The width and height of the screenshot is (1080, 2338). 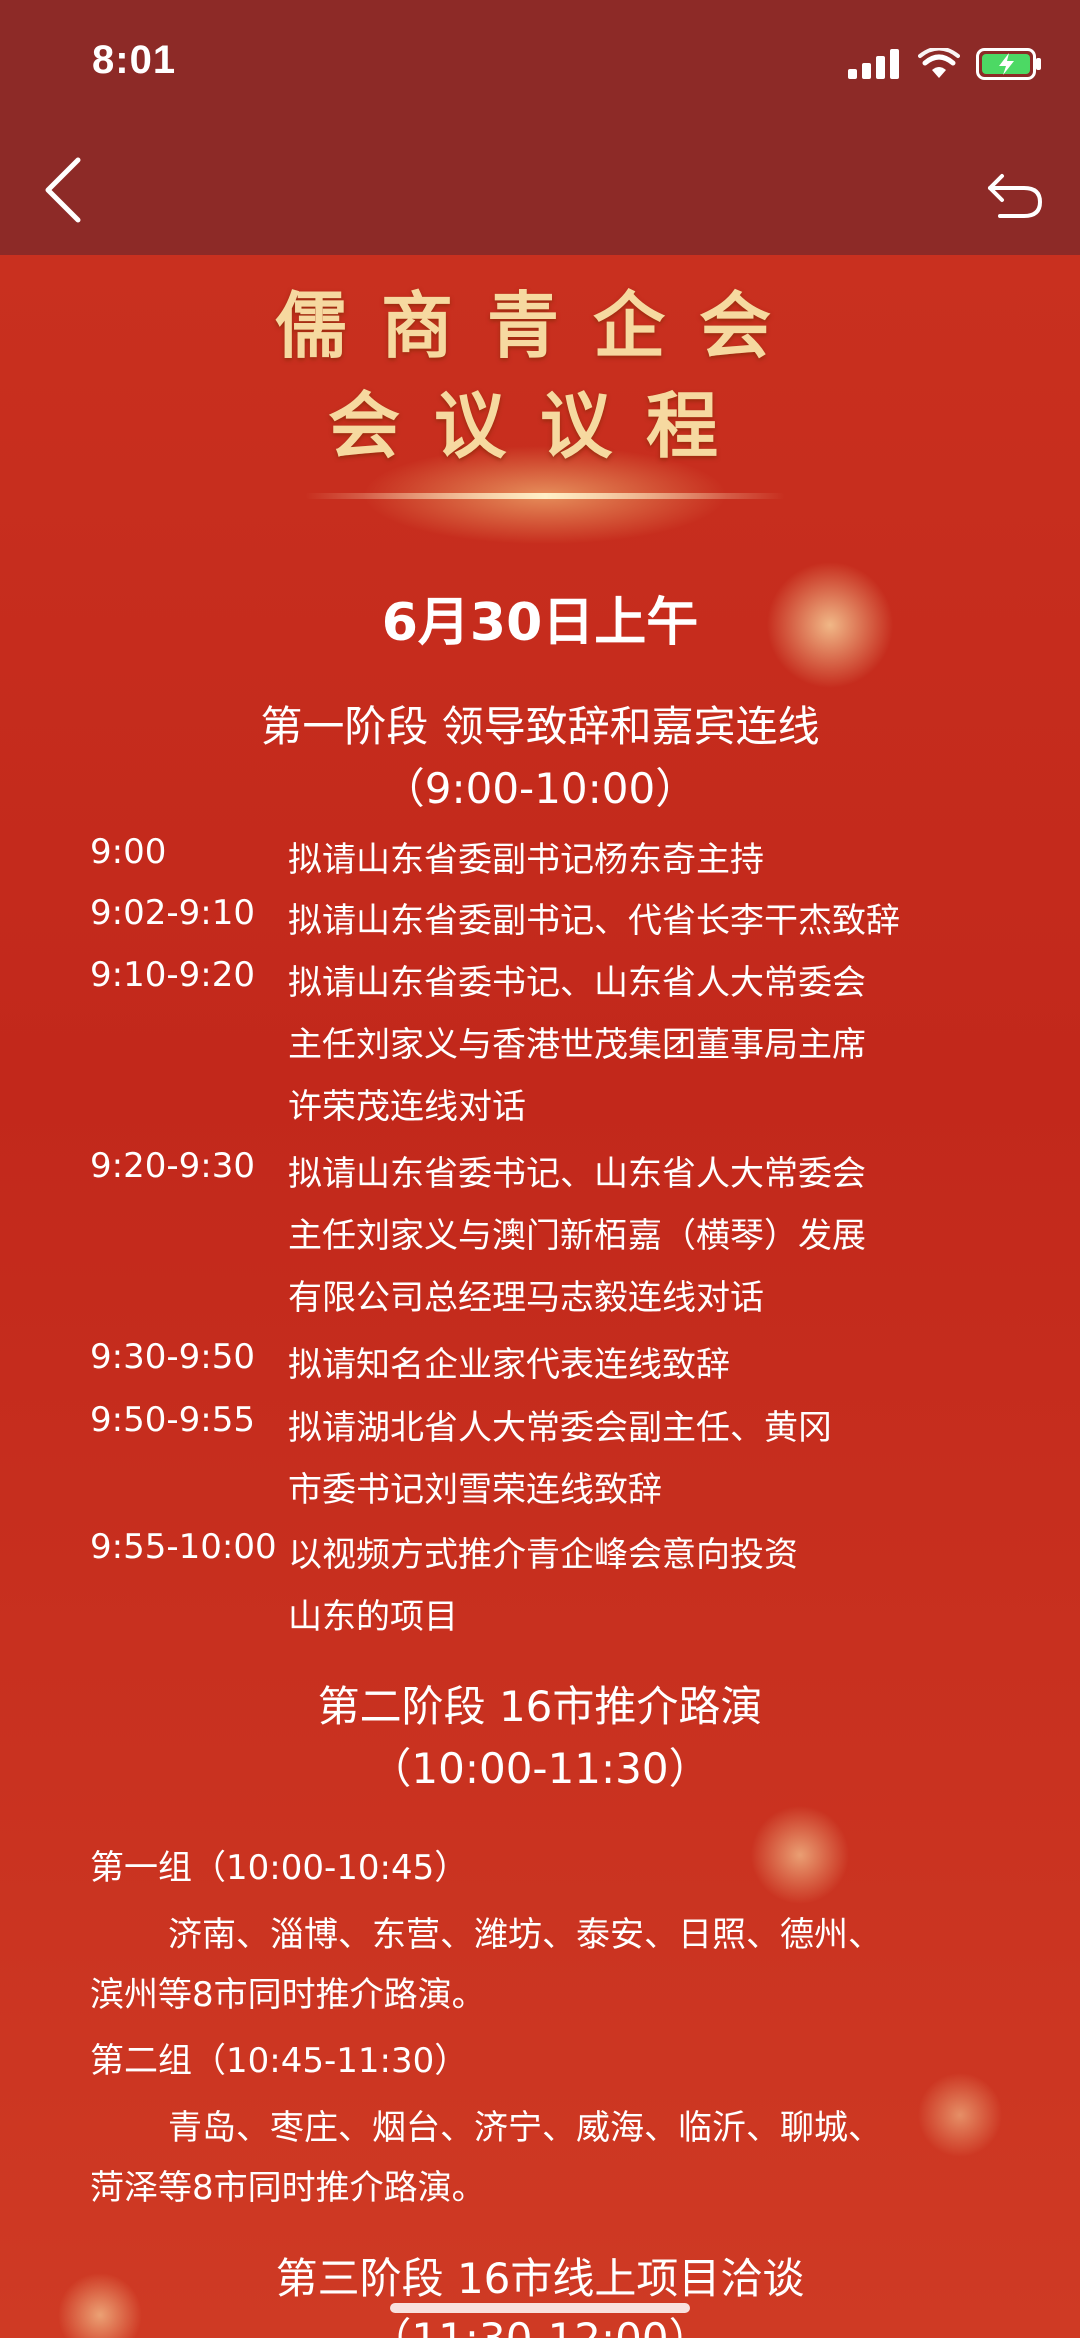 I want to click on row-desc: 拟请知名企业家代表连线致辞, so click(x=509, y=1365).